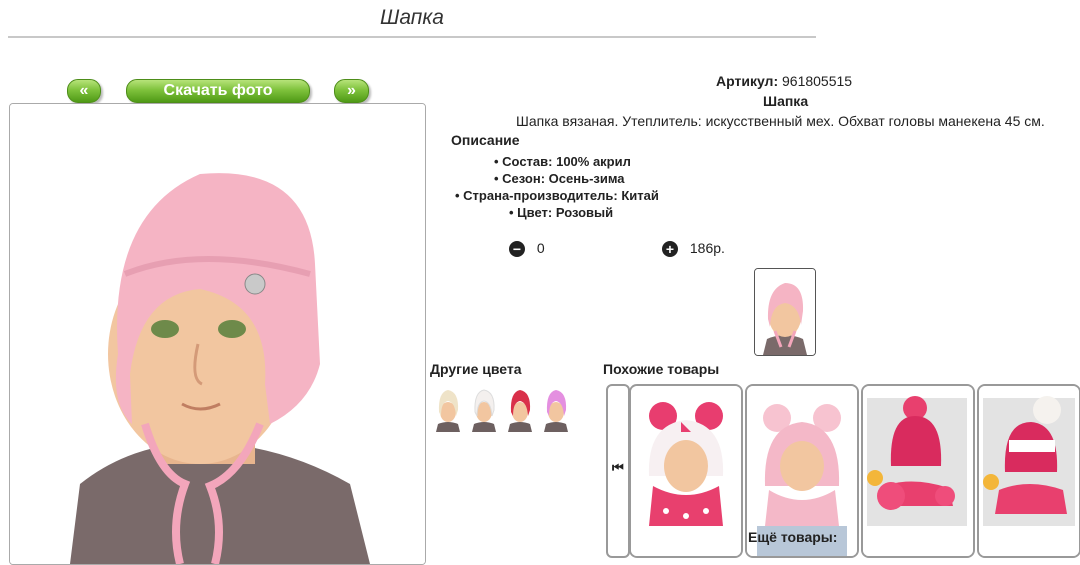 The width and height of the screenshot is (1080, 565). Describe the element at coordinates (562, 161) in the screenshot. I see `spec-item-composition: Состав: 100% акрил` at that location.